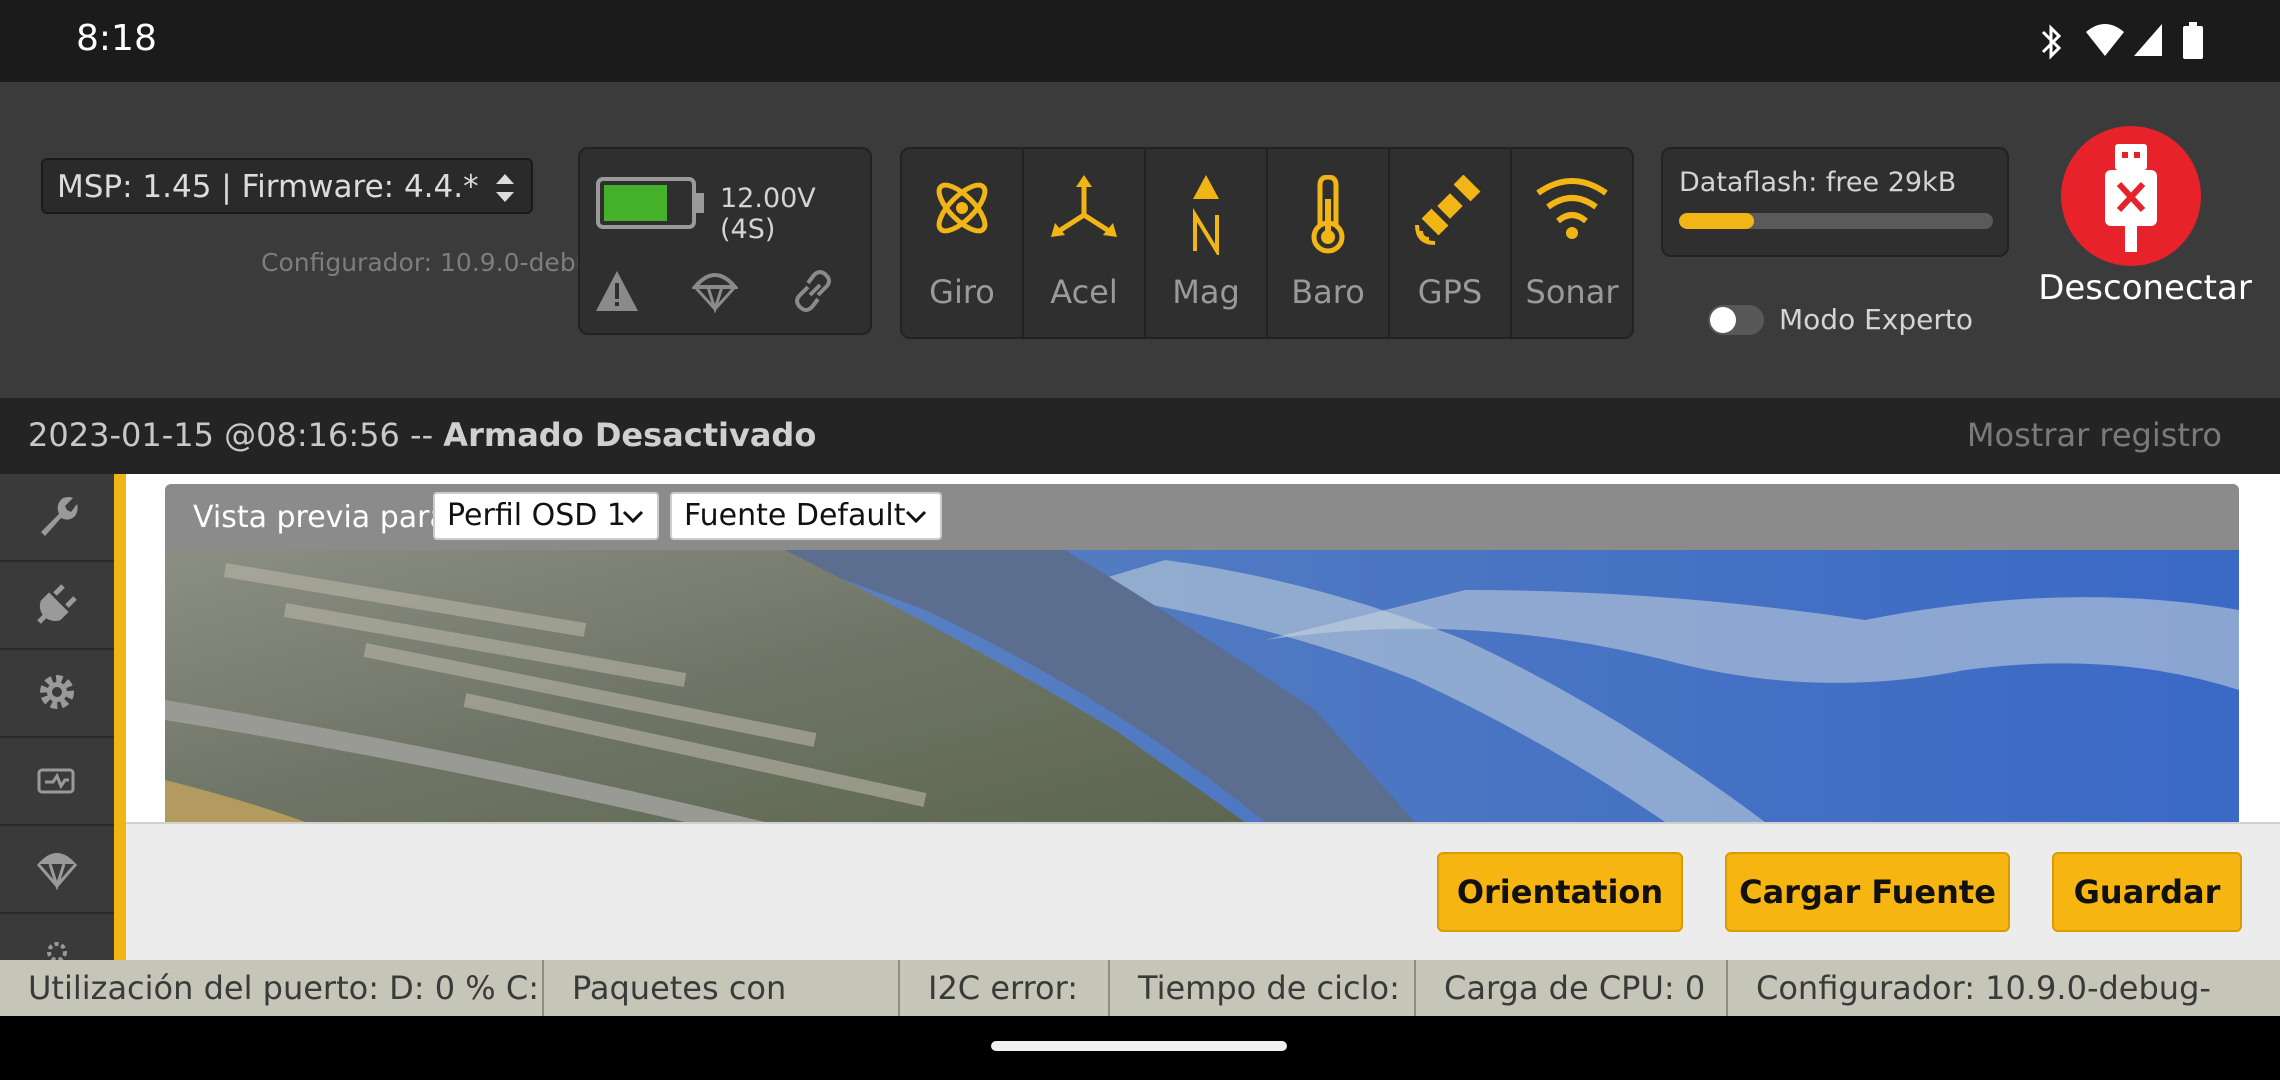  Describe the element at coordinates (116, 38) in the screenshot. I see `status-clock: 8:18` at that location.